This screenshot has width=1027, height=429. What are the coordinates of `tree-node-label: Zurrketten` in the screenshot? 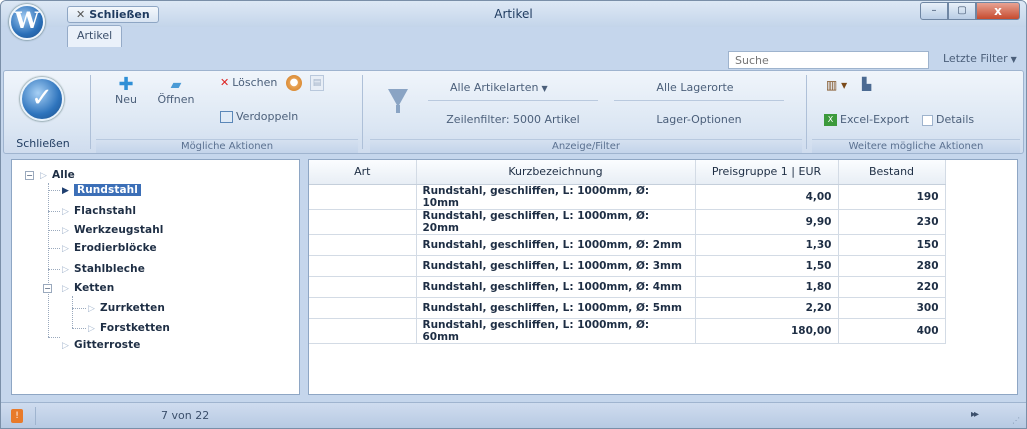 It's located at (132, 308).